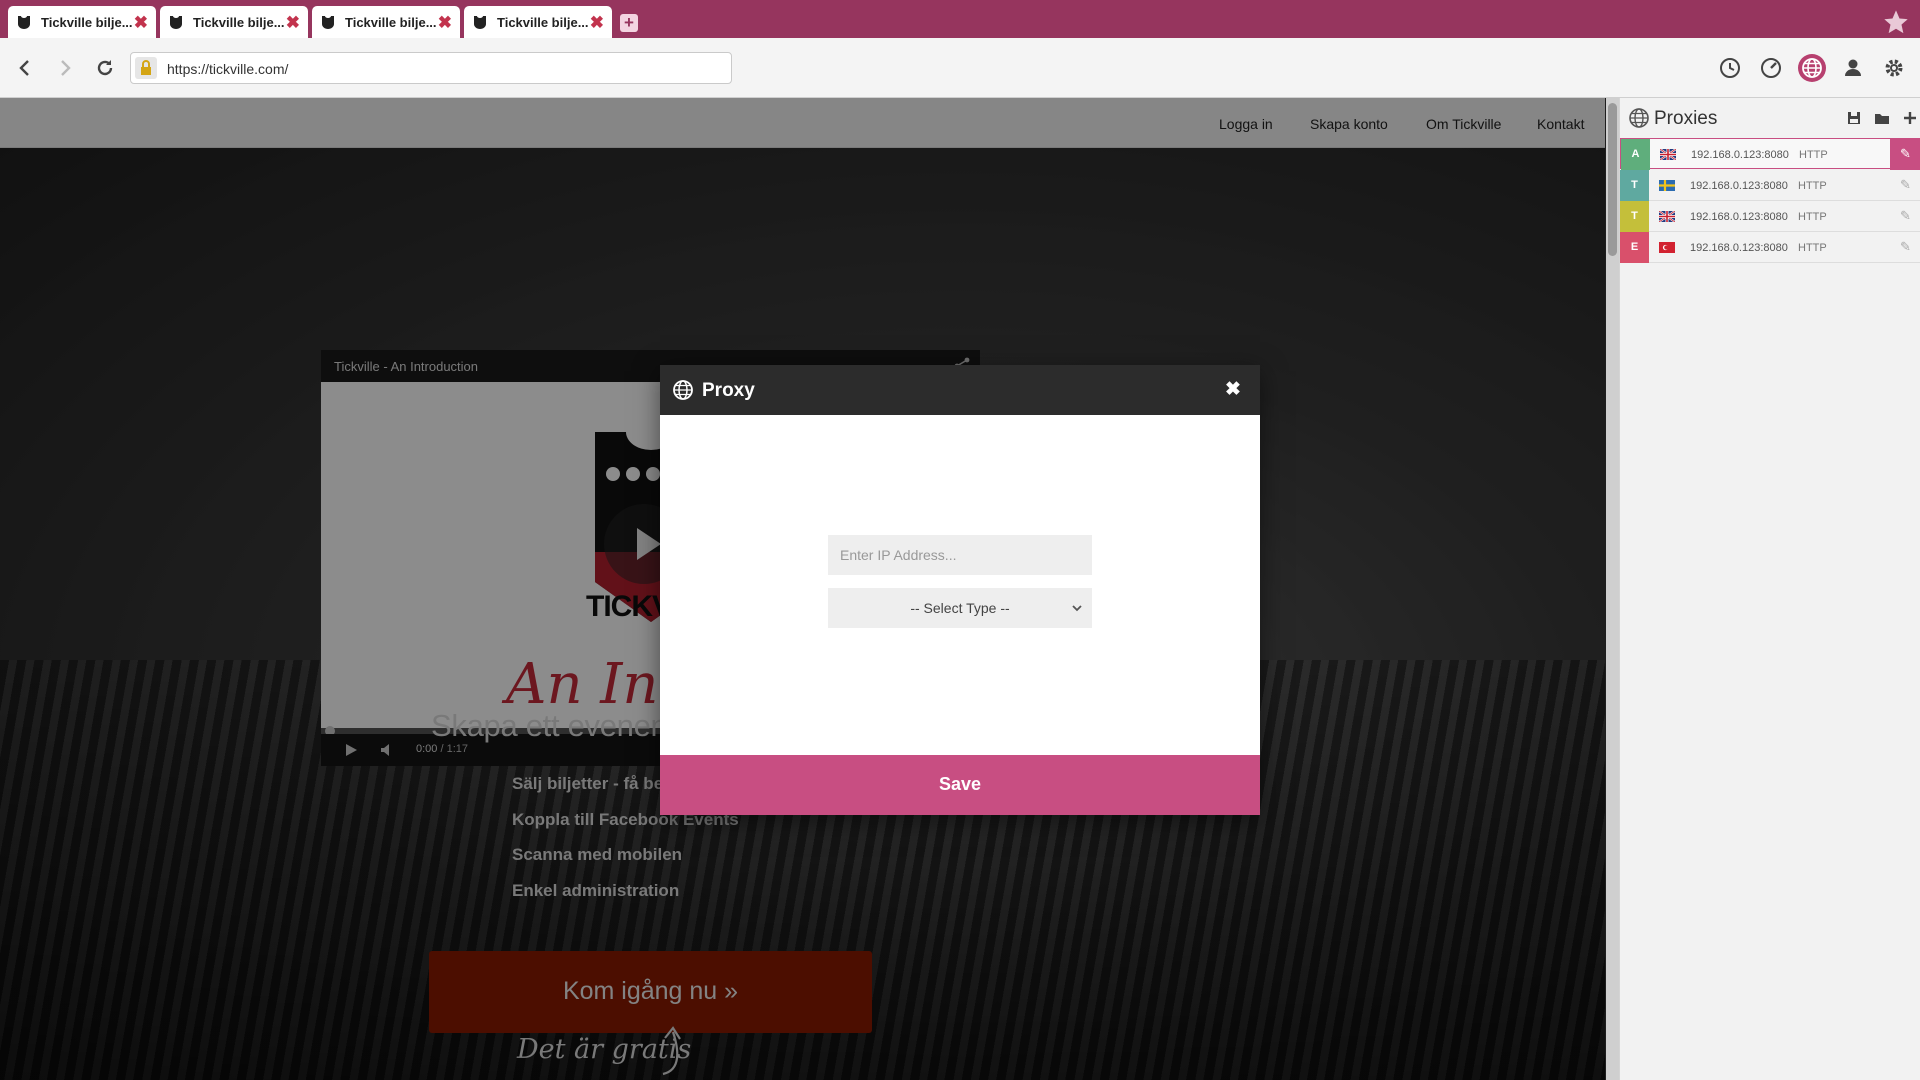 This screenshot has width=1920, height=1080. Describe the element at coordinates (1770, 118) in the screenshot. I see `proxies-panel-header: Proxies` at that location.